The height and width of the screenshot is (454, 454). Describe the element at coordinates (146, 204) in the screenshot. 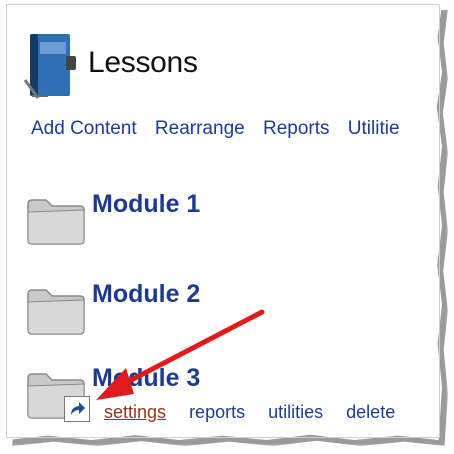

I see `module-1-link: Module 1` at that location.